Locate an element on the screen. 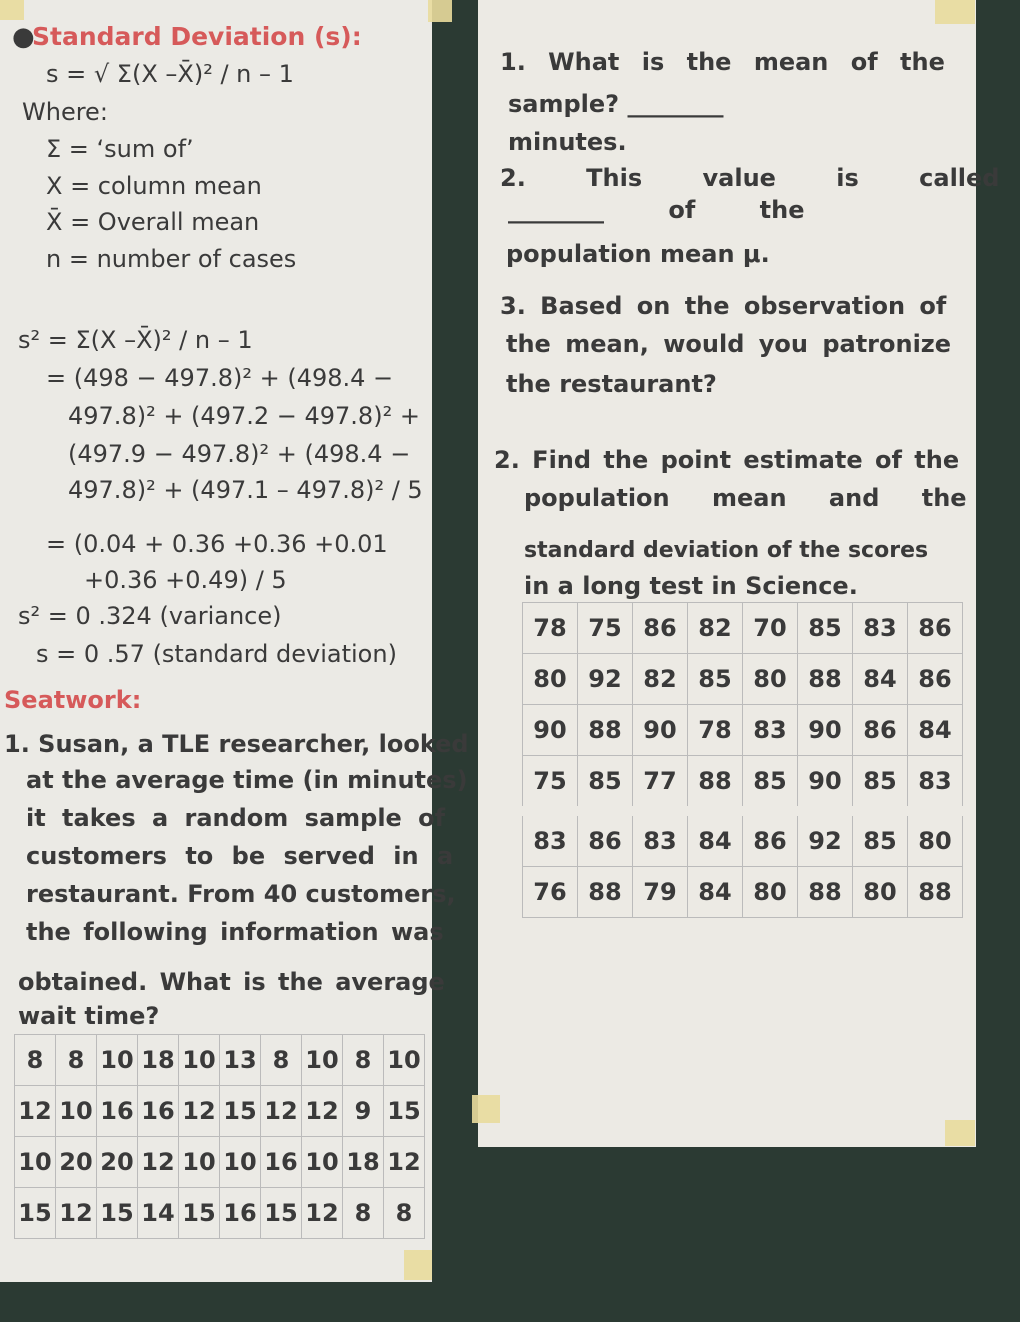 The width and height of the screenshot is (1020, 1322). table-cell: 70 is located at coordinates (770, 628).